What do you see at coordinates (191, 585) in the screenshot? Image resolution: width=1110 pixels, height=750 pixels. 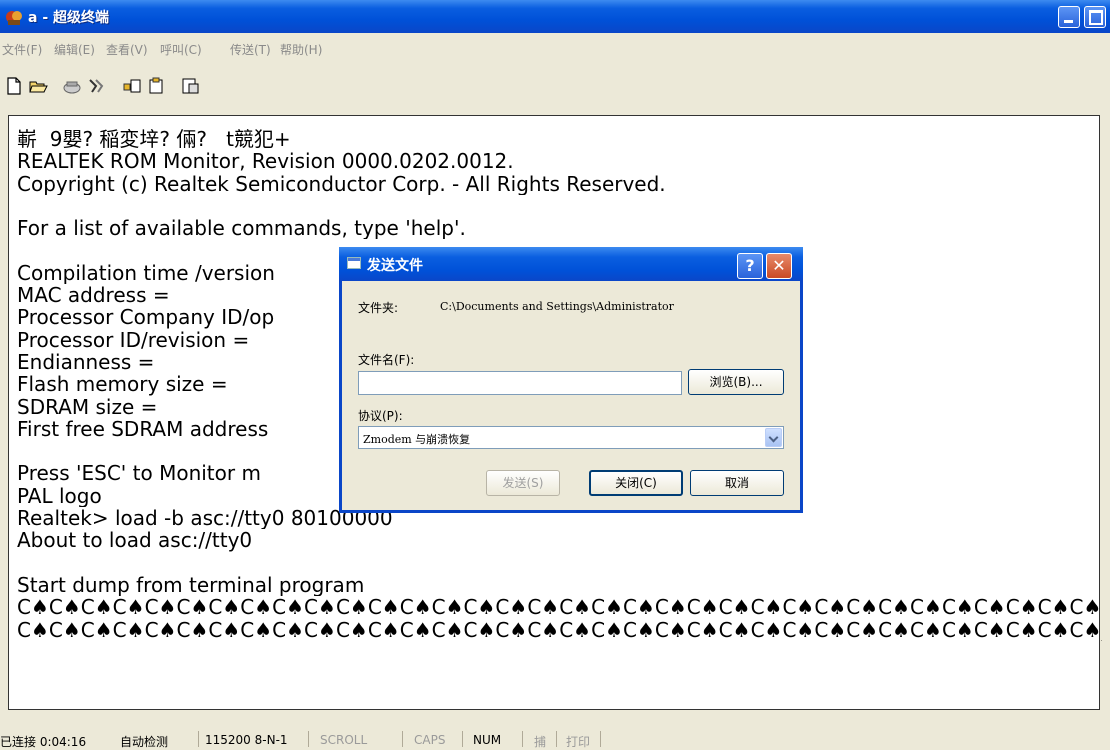 I see `terminal-line: Start dump from terminal program` at bounding box center [191, 585].